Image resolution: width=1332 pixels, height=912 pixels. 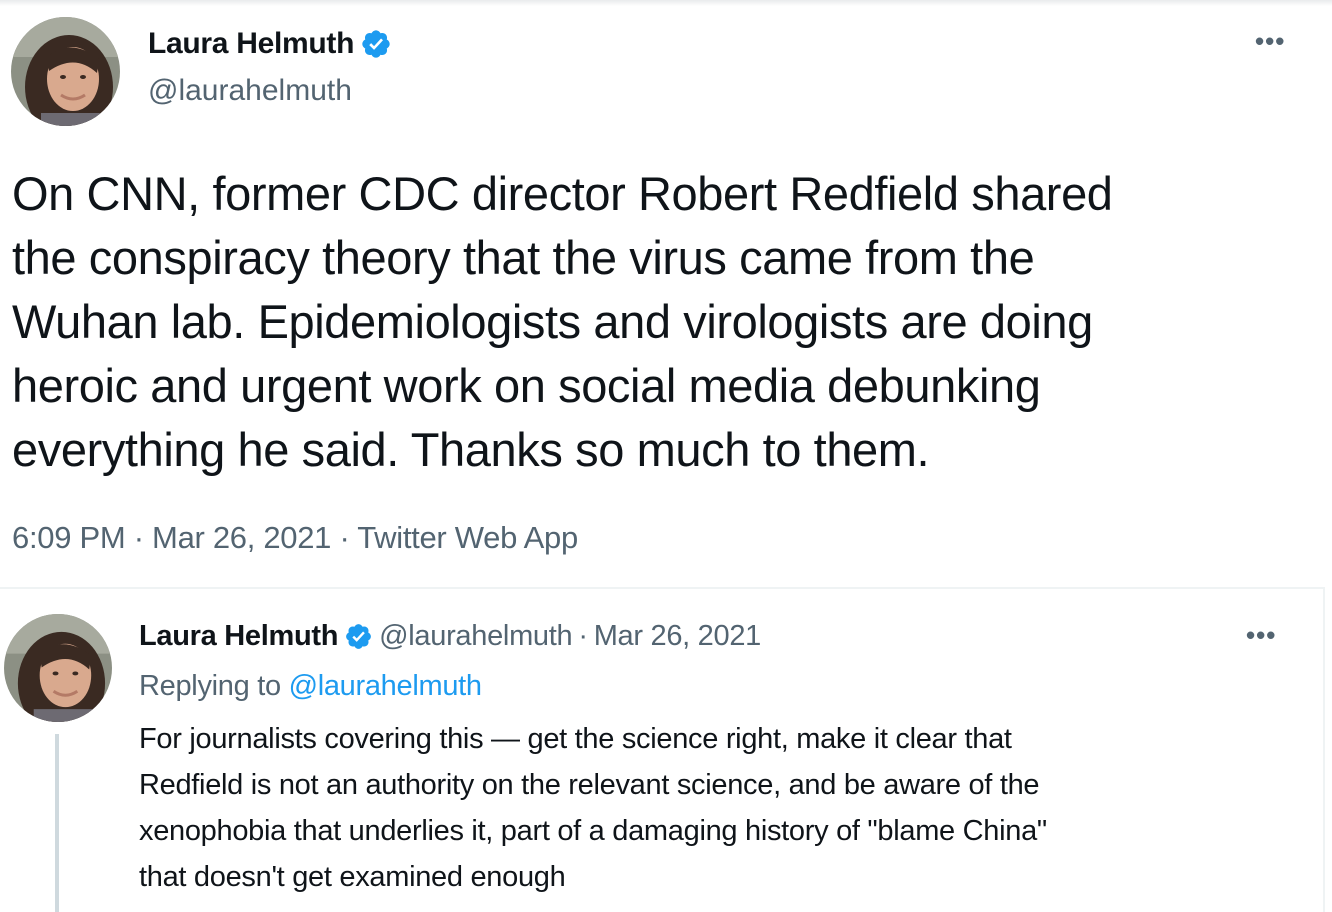 I want to click on author-name: Laura Helmuth, so click(x=251, y=44).